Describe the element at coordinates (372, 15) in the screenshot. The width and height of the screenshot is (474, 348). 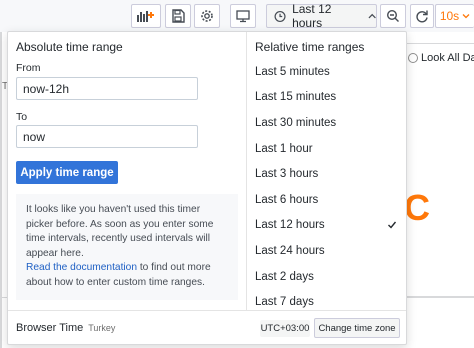
I see `chevron-up-icon` at that location.